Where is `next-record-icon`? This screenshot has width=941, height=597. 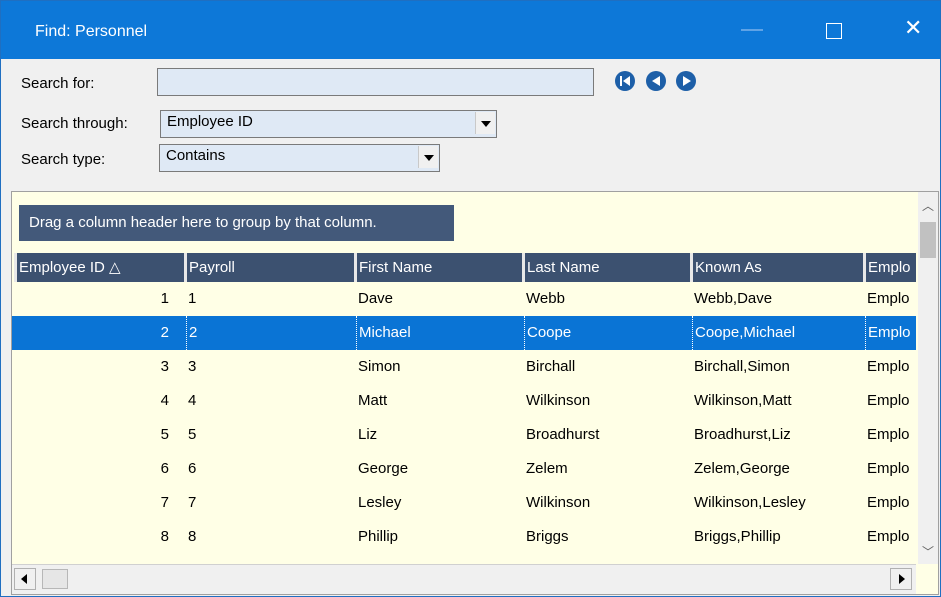 next-record-icon is located at coordinates (686, 81).